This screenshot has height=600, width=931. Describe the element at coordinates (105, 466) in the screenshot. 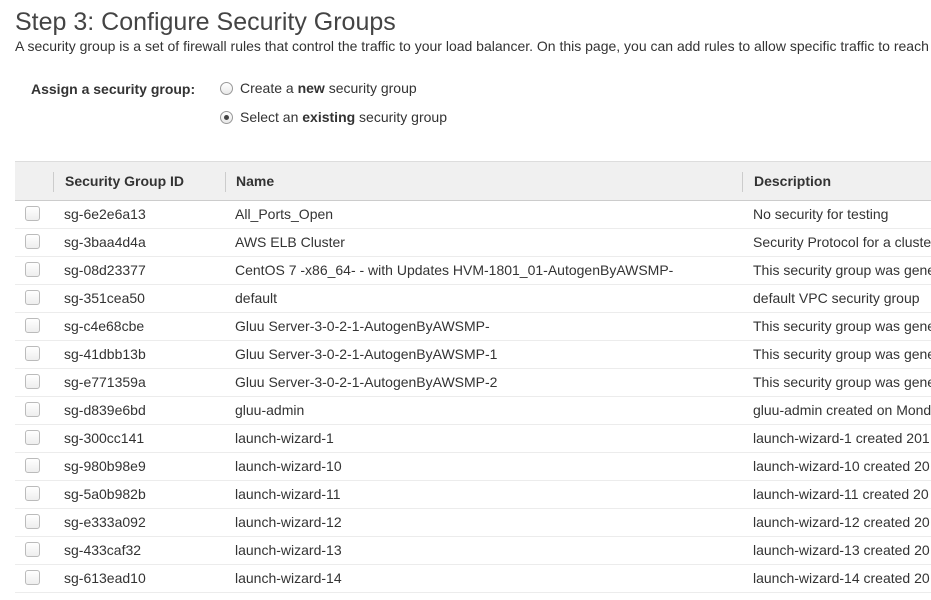

I see `security-group-id-cell: sg-980b98e9` at that location.